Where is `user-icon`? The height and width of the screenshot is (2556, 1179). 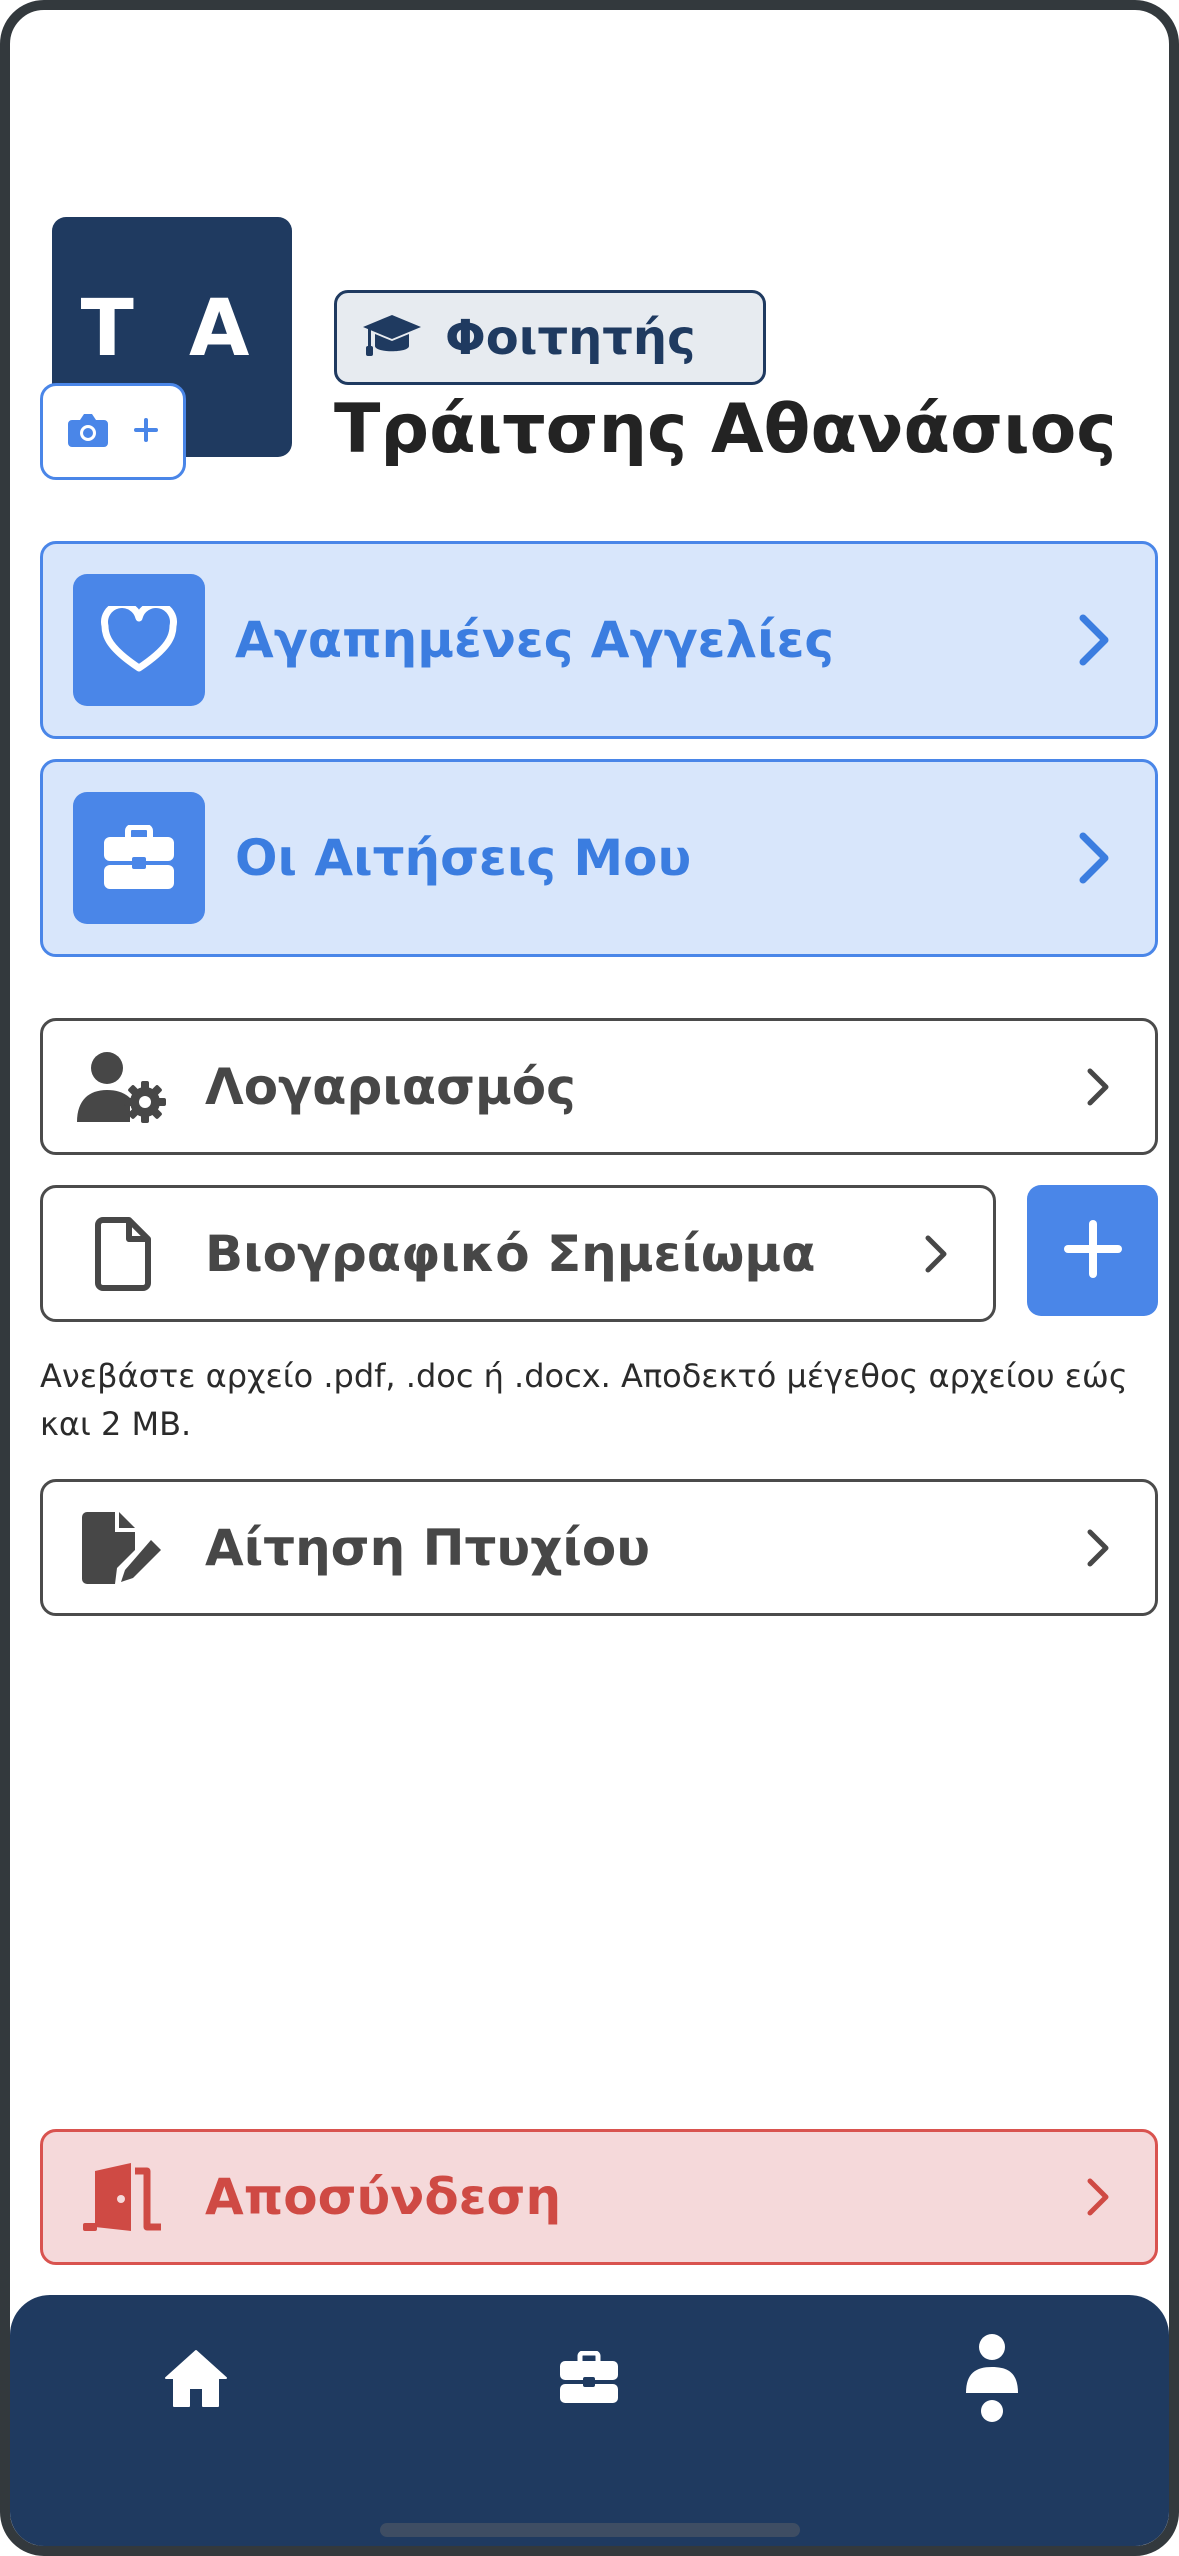 user-icon is located at coordinates (992, 2380).